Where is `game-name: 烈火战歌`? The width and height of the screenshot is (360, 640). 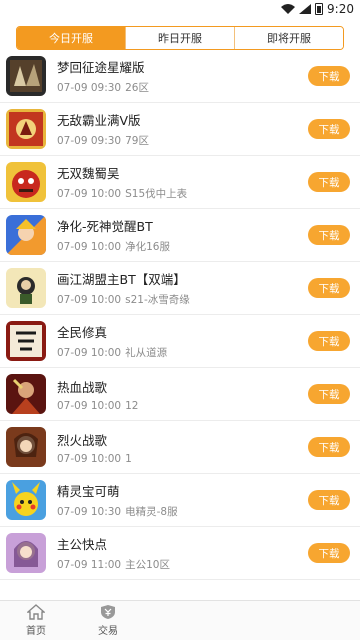 game-name: 烈火战歌 is located at coordinates (82, 440).